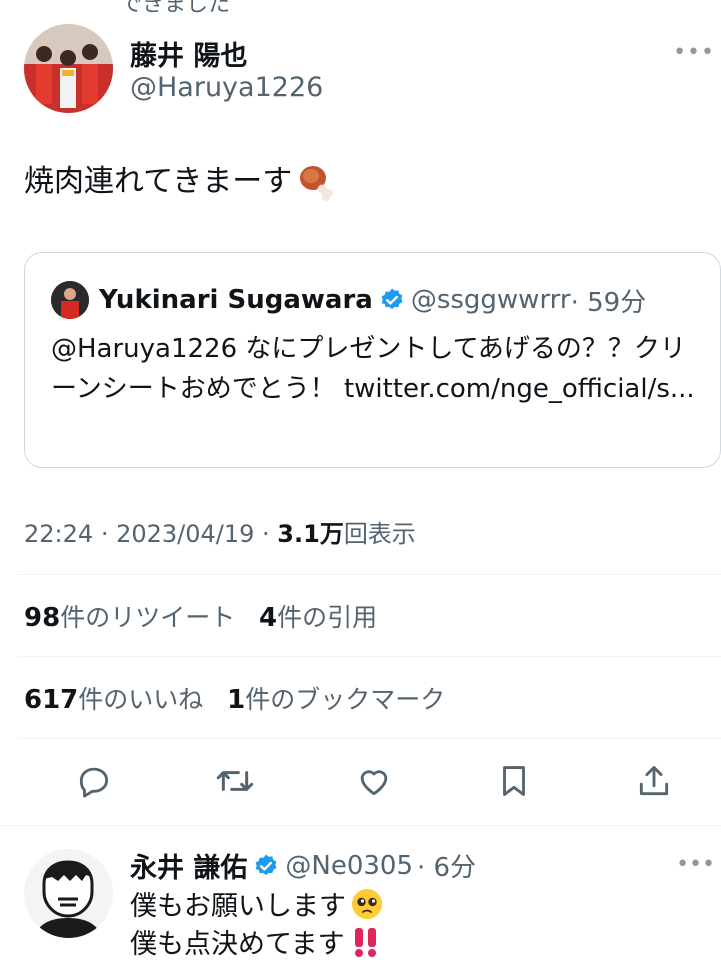 The width and height of the screenshot is (721, 972). What do you see at coordinates (238, 906) in the screenshot?
I see `reply-text-1: 僕もお願いします` at bounding box center [238, 906].